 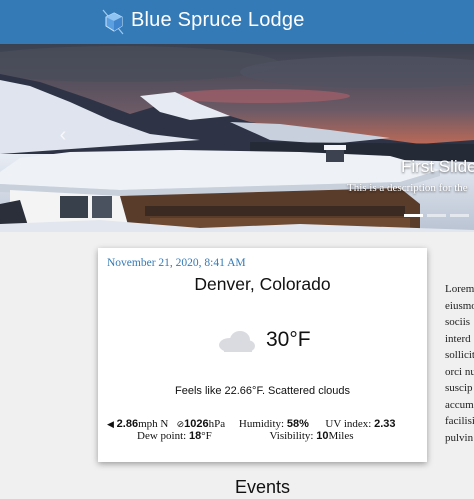 I want to click on uv-index-value: 2.33, so click(x=385, y=424).